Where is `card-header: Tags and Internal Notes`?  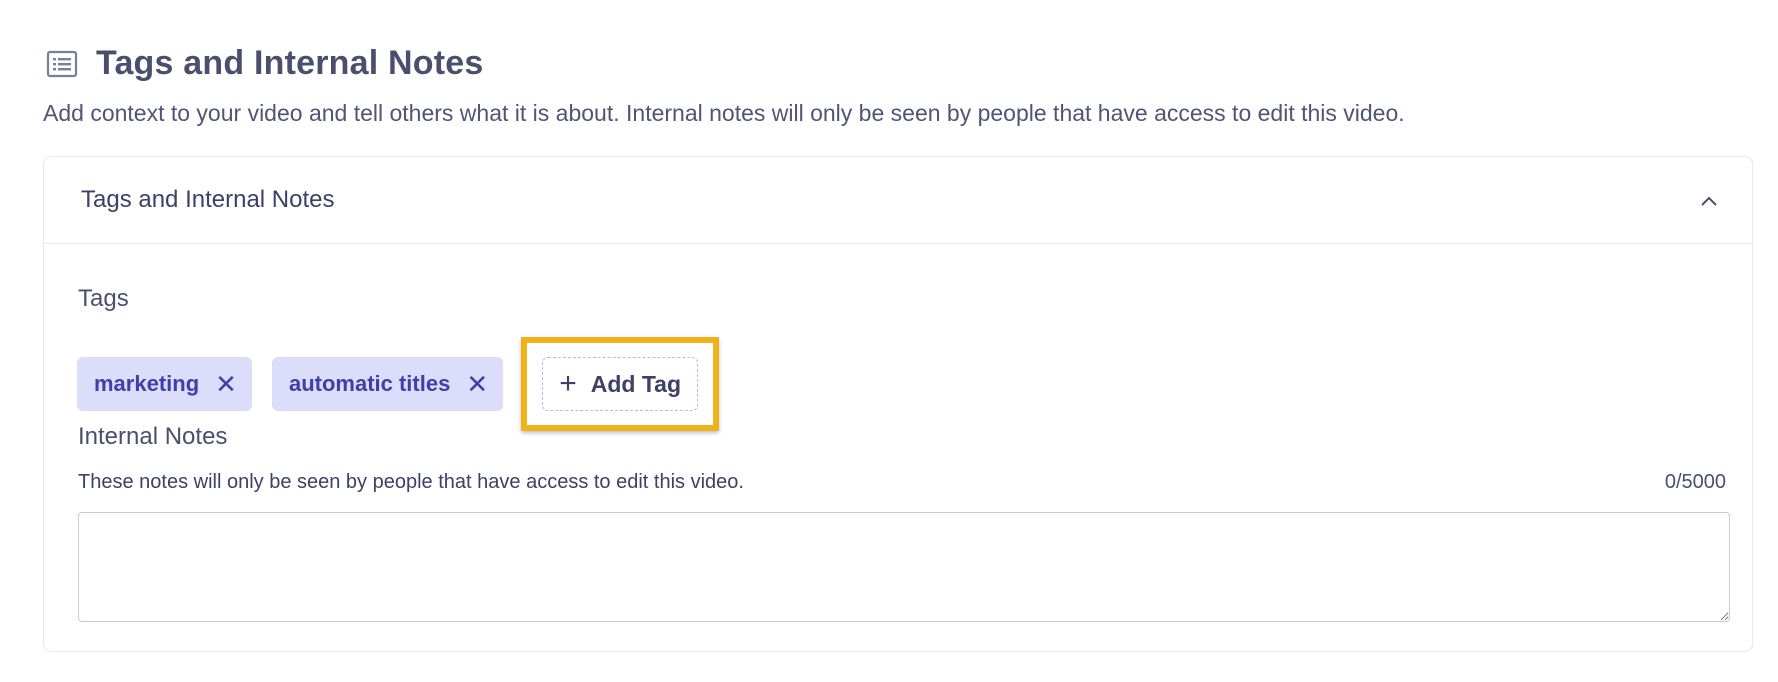
card-header: Tags and Internal Notes is located at coordinates (898, 200).